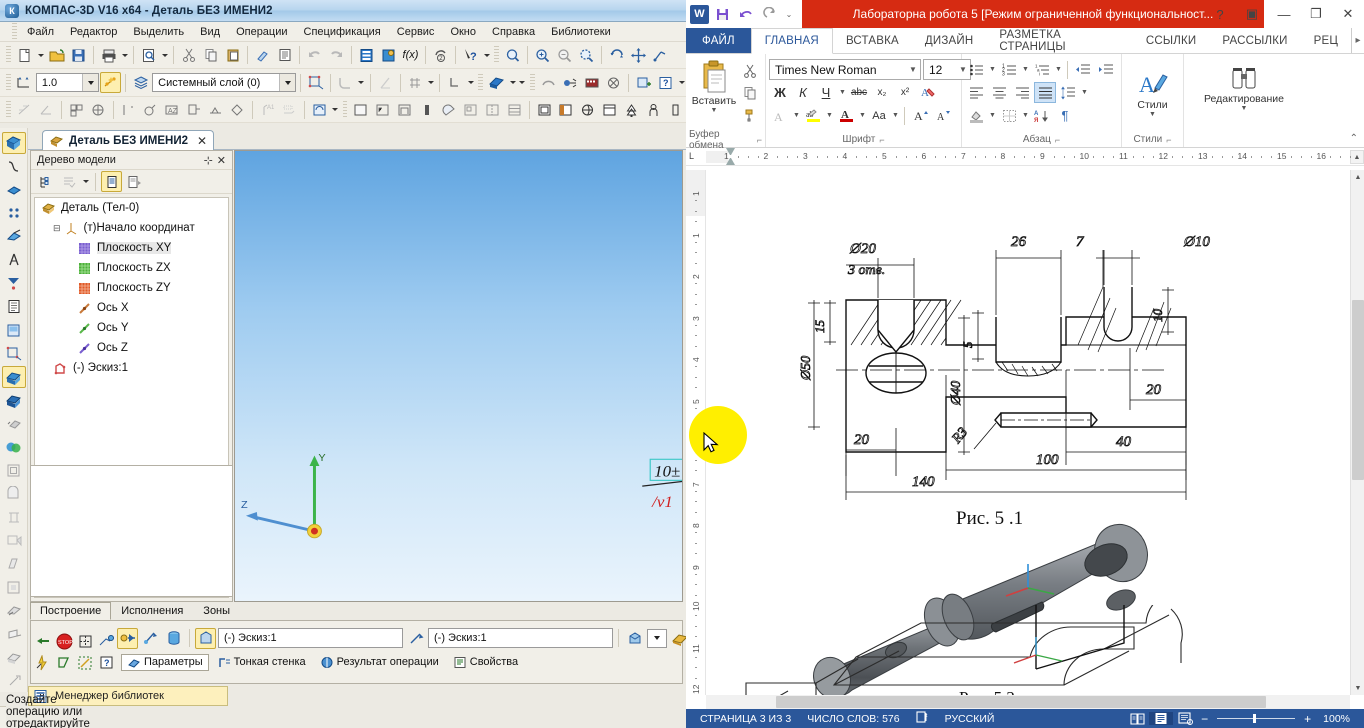 The height and width of the screenshot is (728, 1364). What do you see at coordinates (826, 92) in the screenshot?
I see `underline-button: Ч` at bounding box center [826, 92].